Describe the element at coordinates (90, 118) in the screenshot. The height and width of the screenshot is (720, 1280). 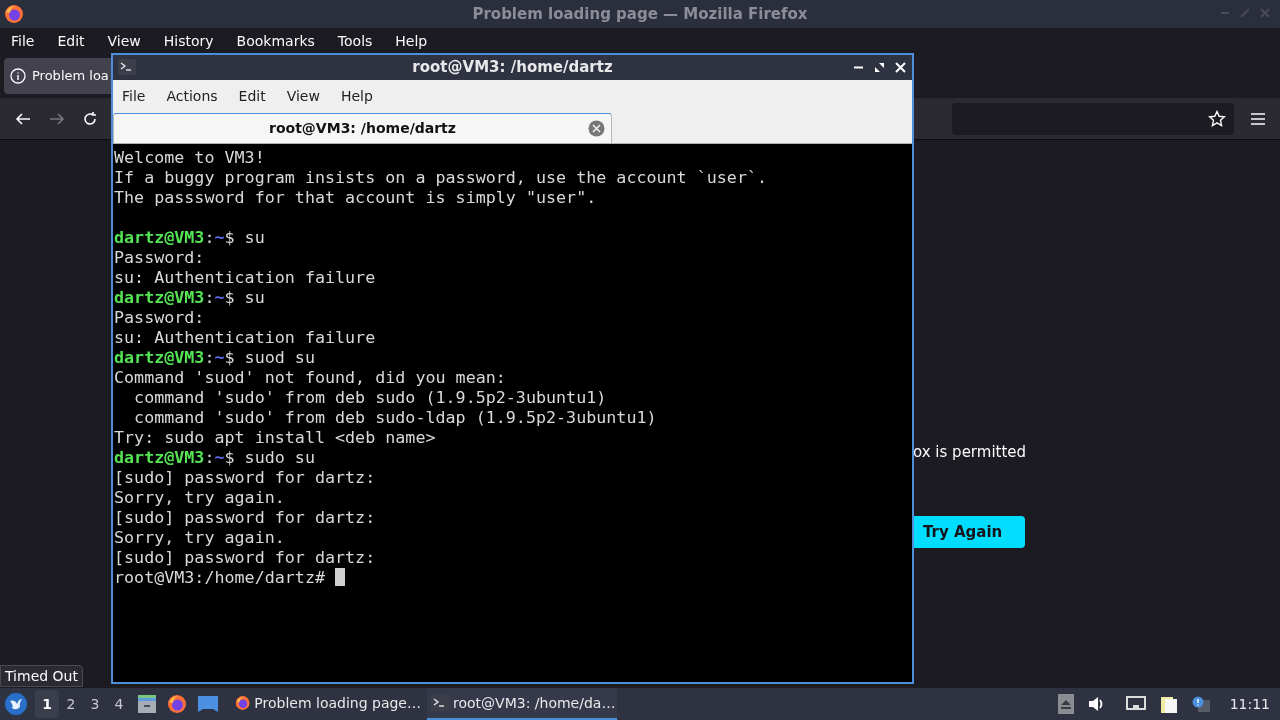
I see `reload-icon` at that location.